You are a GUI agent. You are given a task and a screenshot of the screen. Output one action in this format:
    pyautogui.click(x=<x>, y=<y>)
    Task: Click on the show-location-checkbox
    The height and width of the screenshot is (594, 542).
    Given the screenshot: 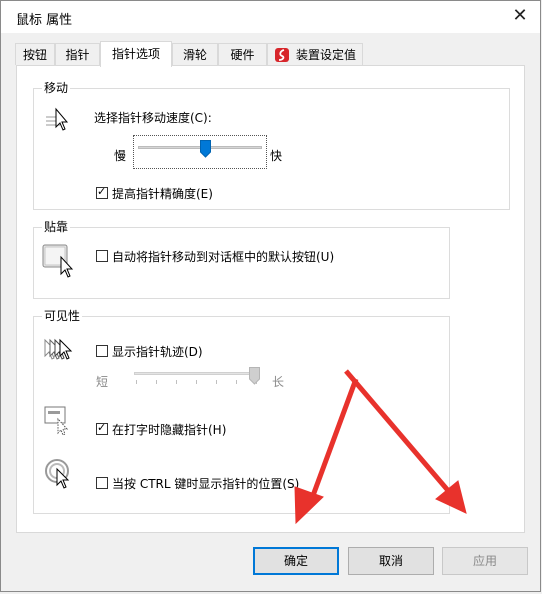 What is the action you would take?
    pyautogui.click(x=102, y=483)
    